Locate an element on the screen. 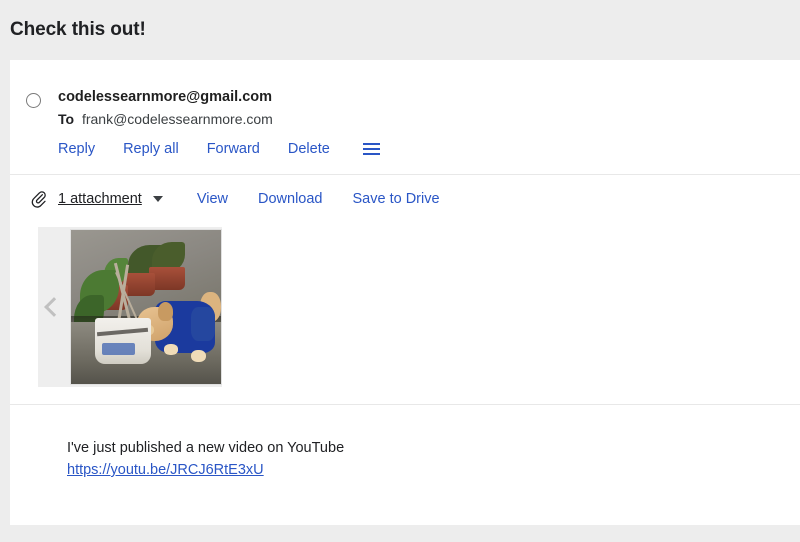 The width and height of the screenshot is (800, 542). recipient-line: To frank@codelessearnmore.com is located at coordinates (429, 119).